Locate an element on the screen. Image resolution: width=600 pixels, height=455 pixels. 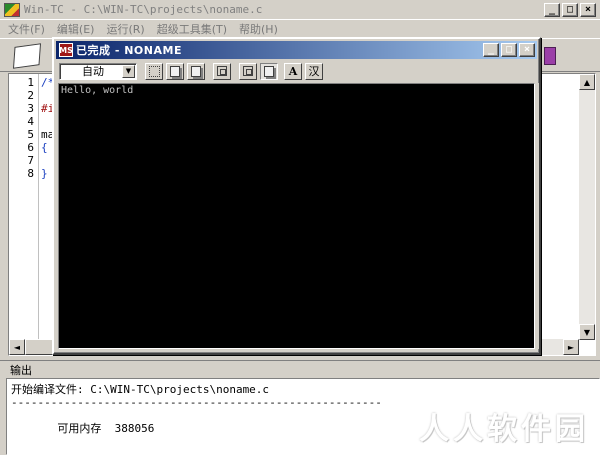
new-file-icon is located at coordinates (27, 56).